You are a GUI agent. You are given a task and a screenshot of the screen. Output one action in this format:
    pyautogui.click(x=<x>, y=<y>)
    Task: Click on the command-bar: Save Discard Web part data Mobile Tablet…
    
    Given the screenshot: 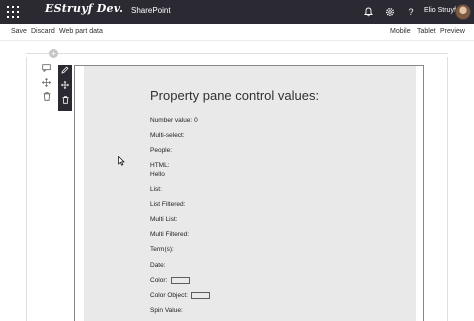 What is the action you would take?
    pyautogui.click(x=237, y=32)
    